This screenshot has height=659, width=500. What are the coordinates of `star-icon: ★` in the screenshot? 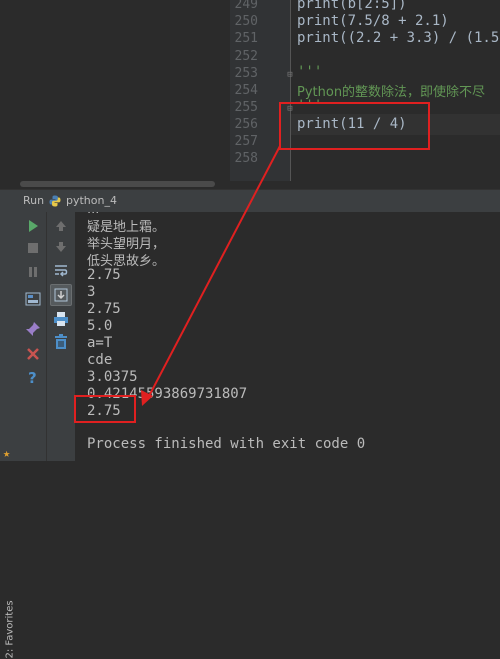 It's located at (6, 453).